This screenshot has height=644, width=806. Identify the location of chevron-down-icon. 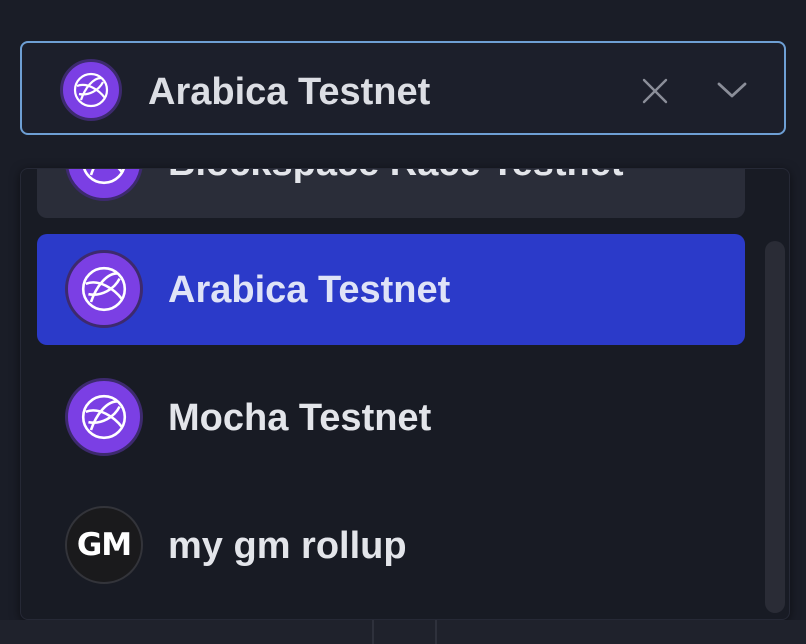
(732, 90).